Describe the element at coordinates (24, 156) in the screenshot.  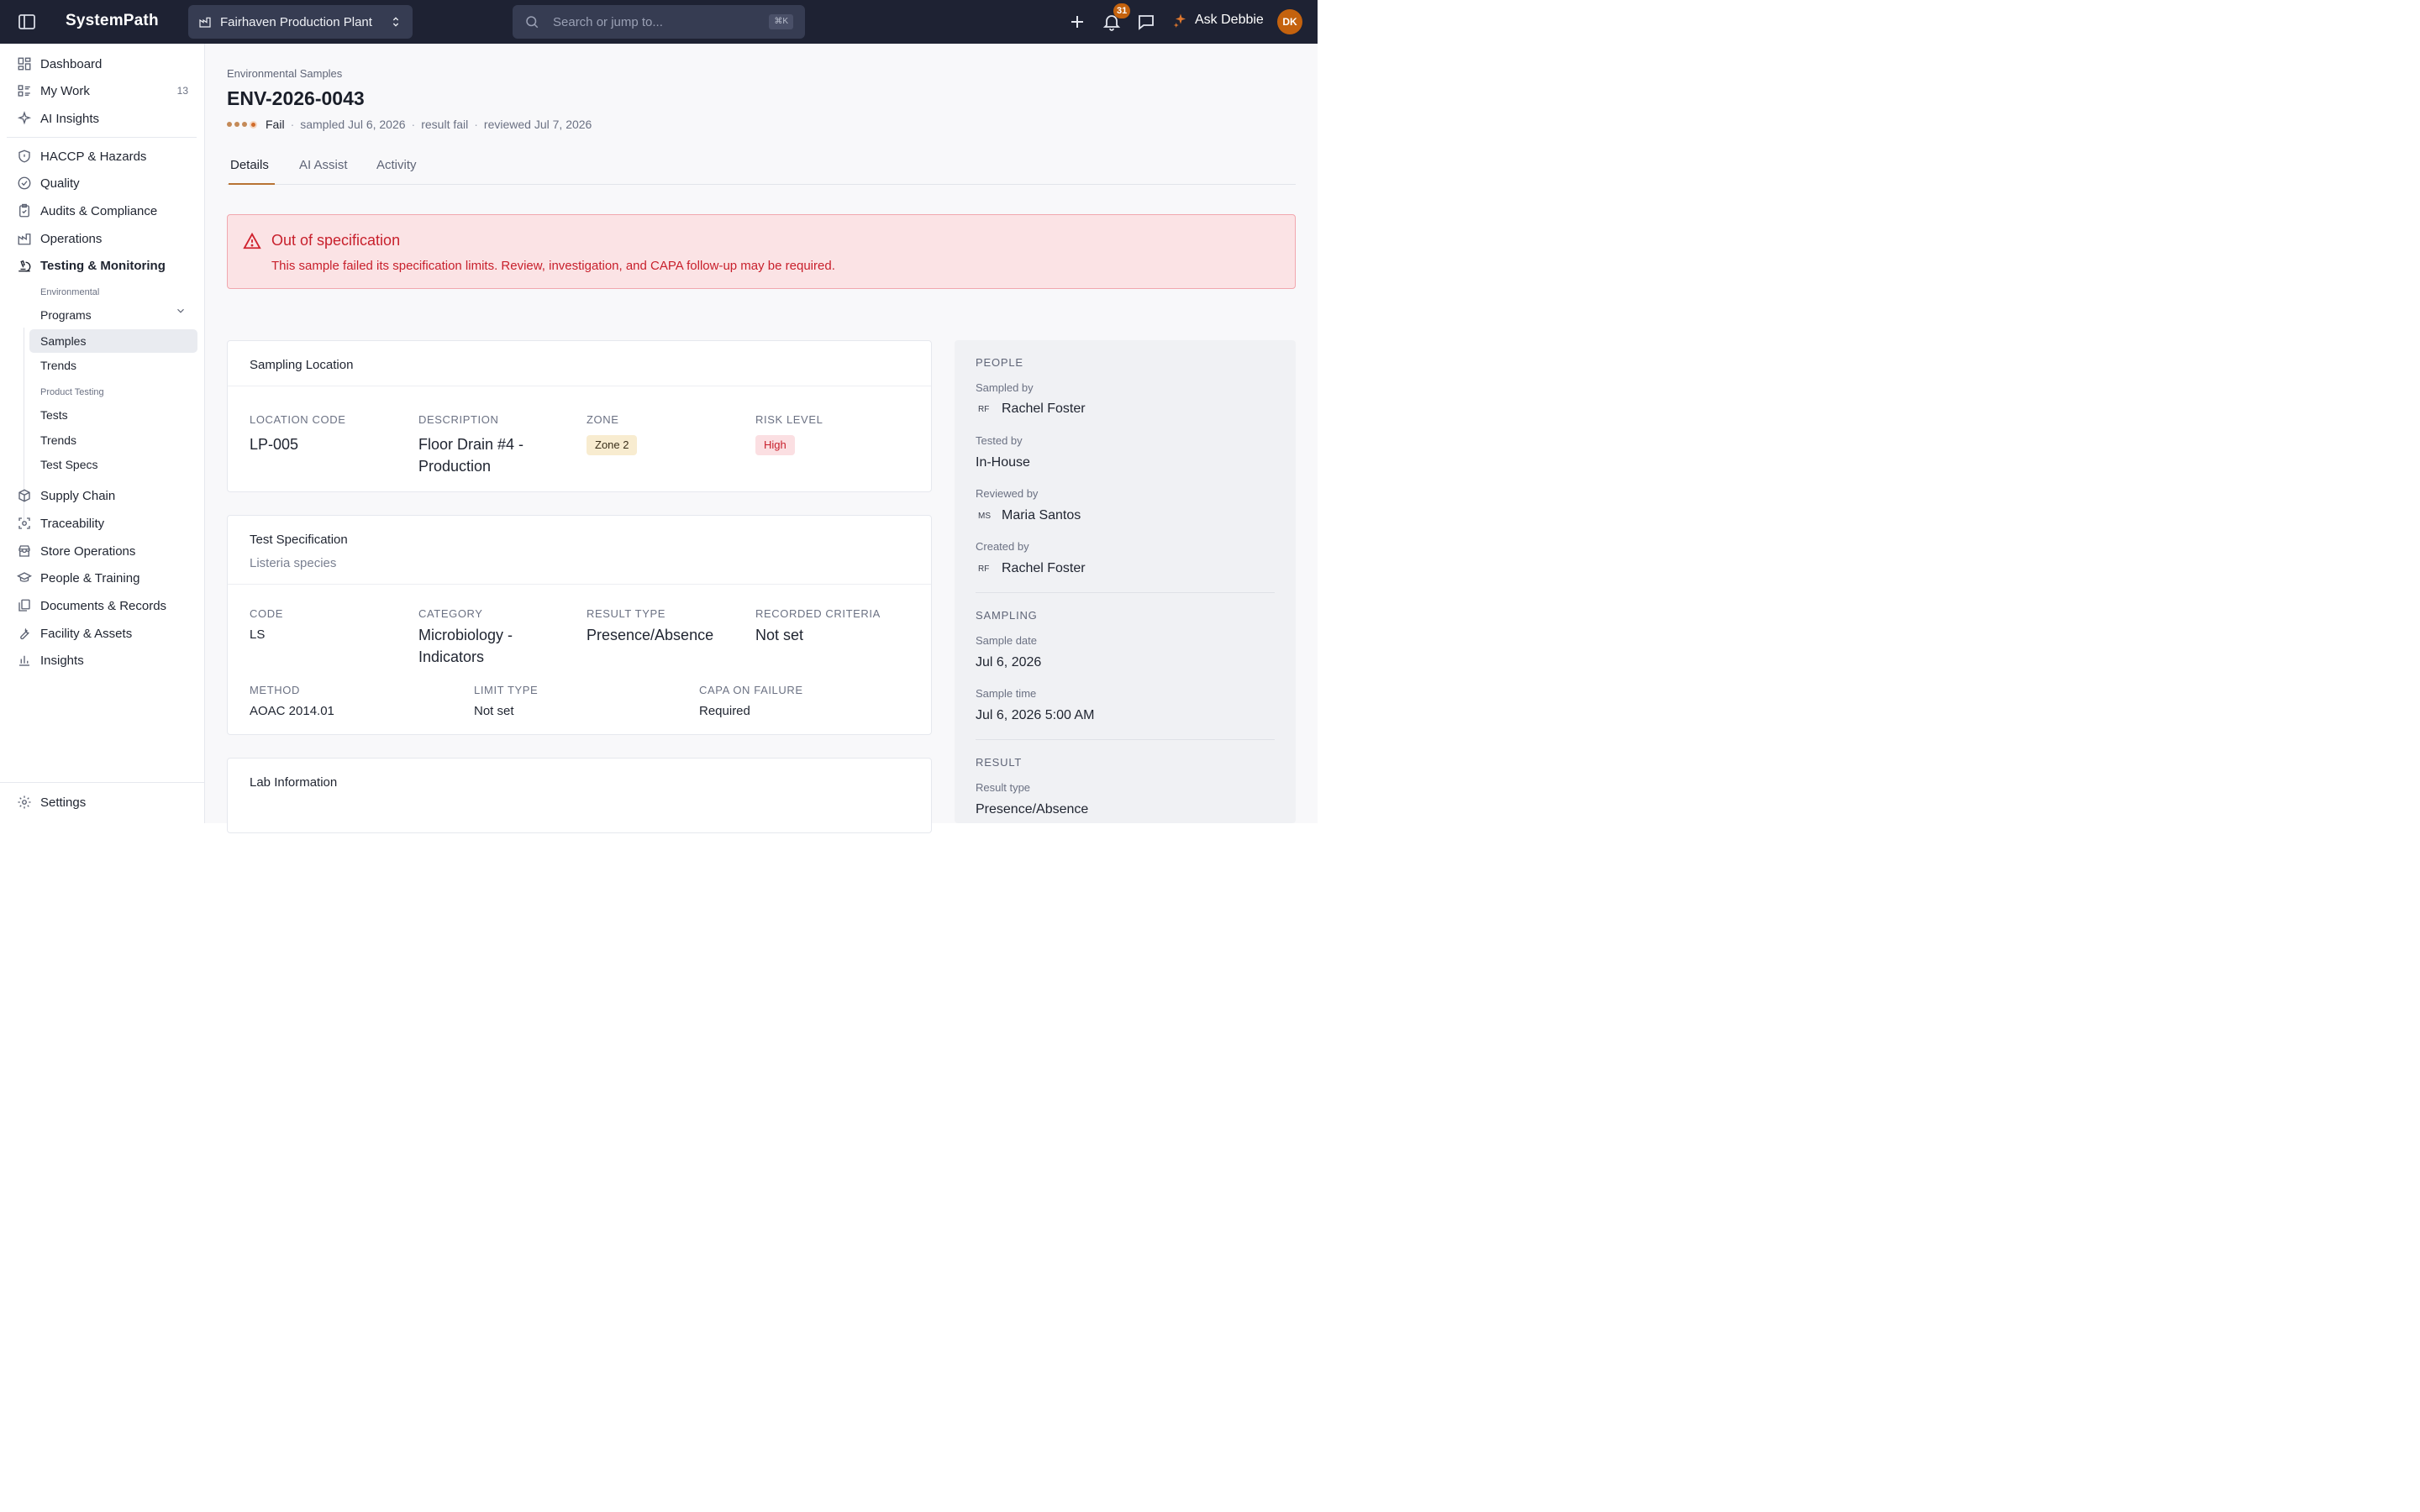
I see `shield-icon` at that location.